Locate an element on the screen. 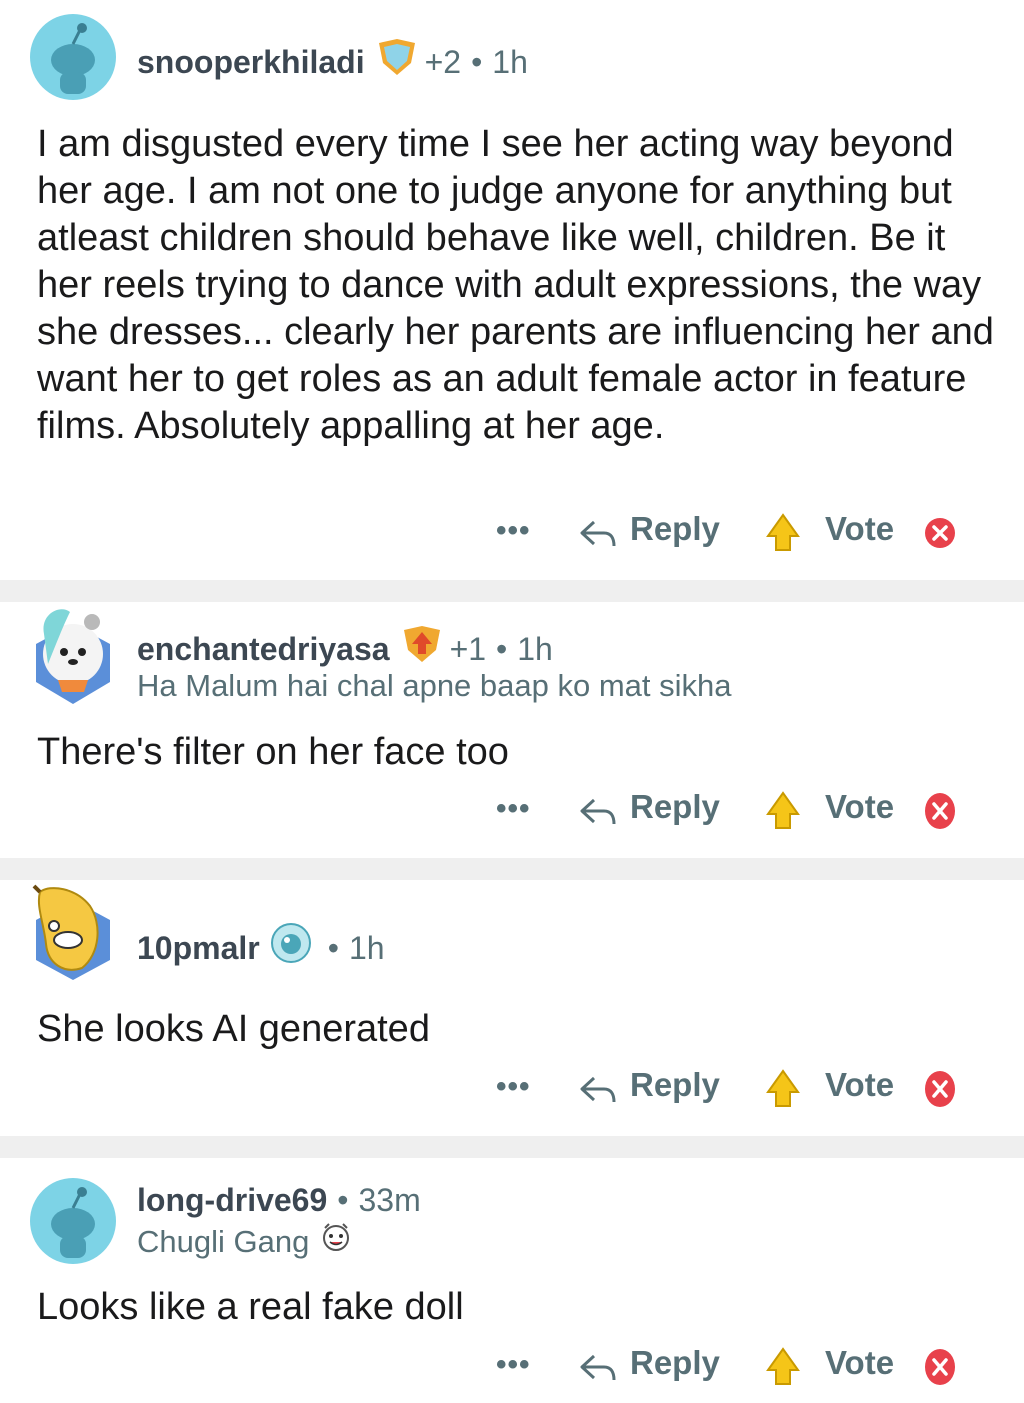 The width and height of the screenshot is (1024, 1403). username: snooperkhiladi is located at coordinates (251, 62).